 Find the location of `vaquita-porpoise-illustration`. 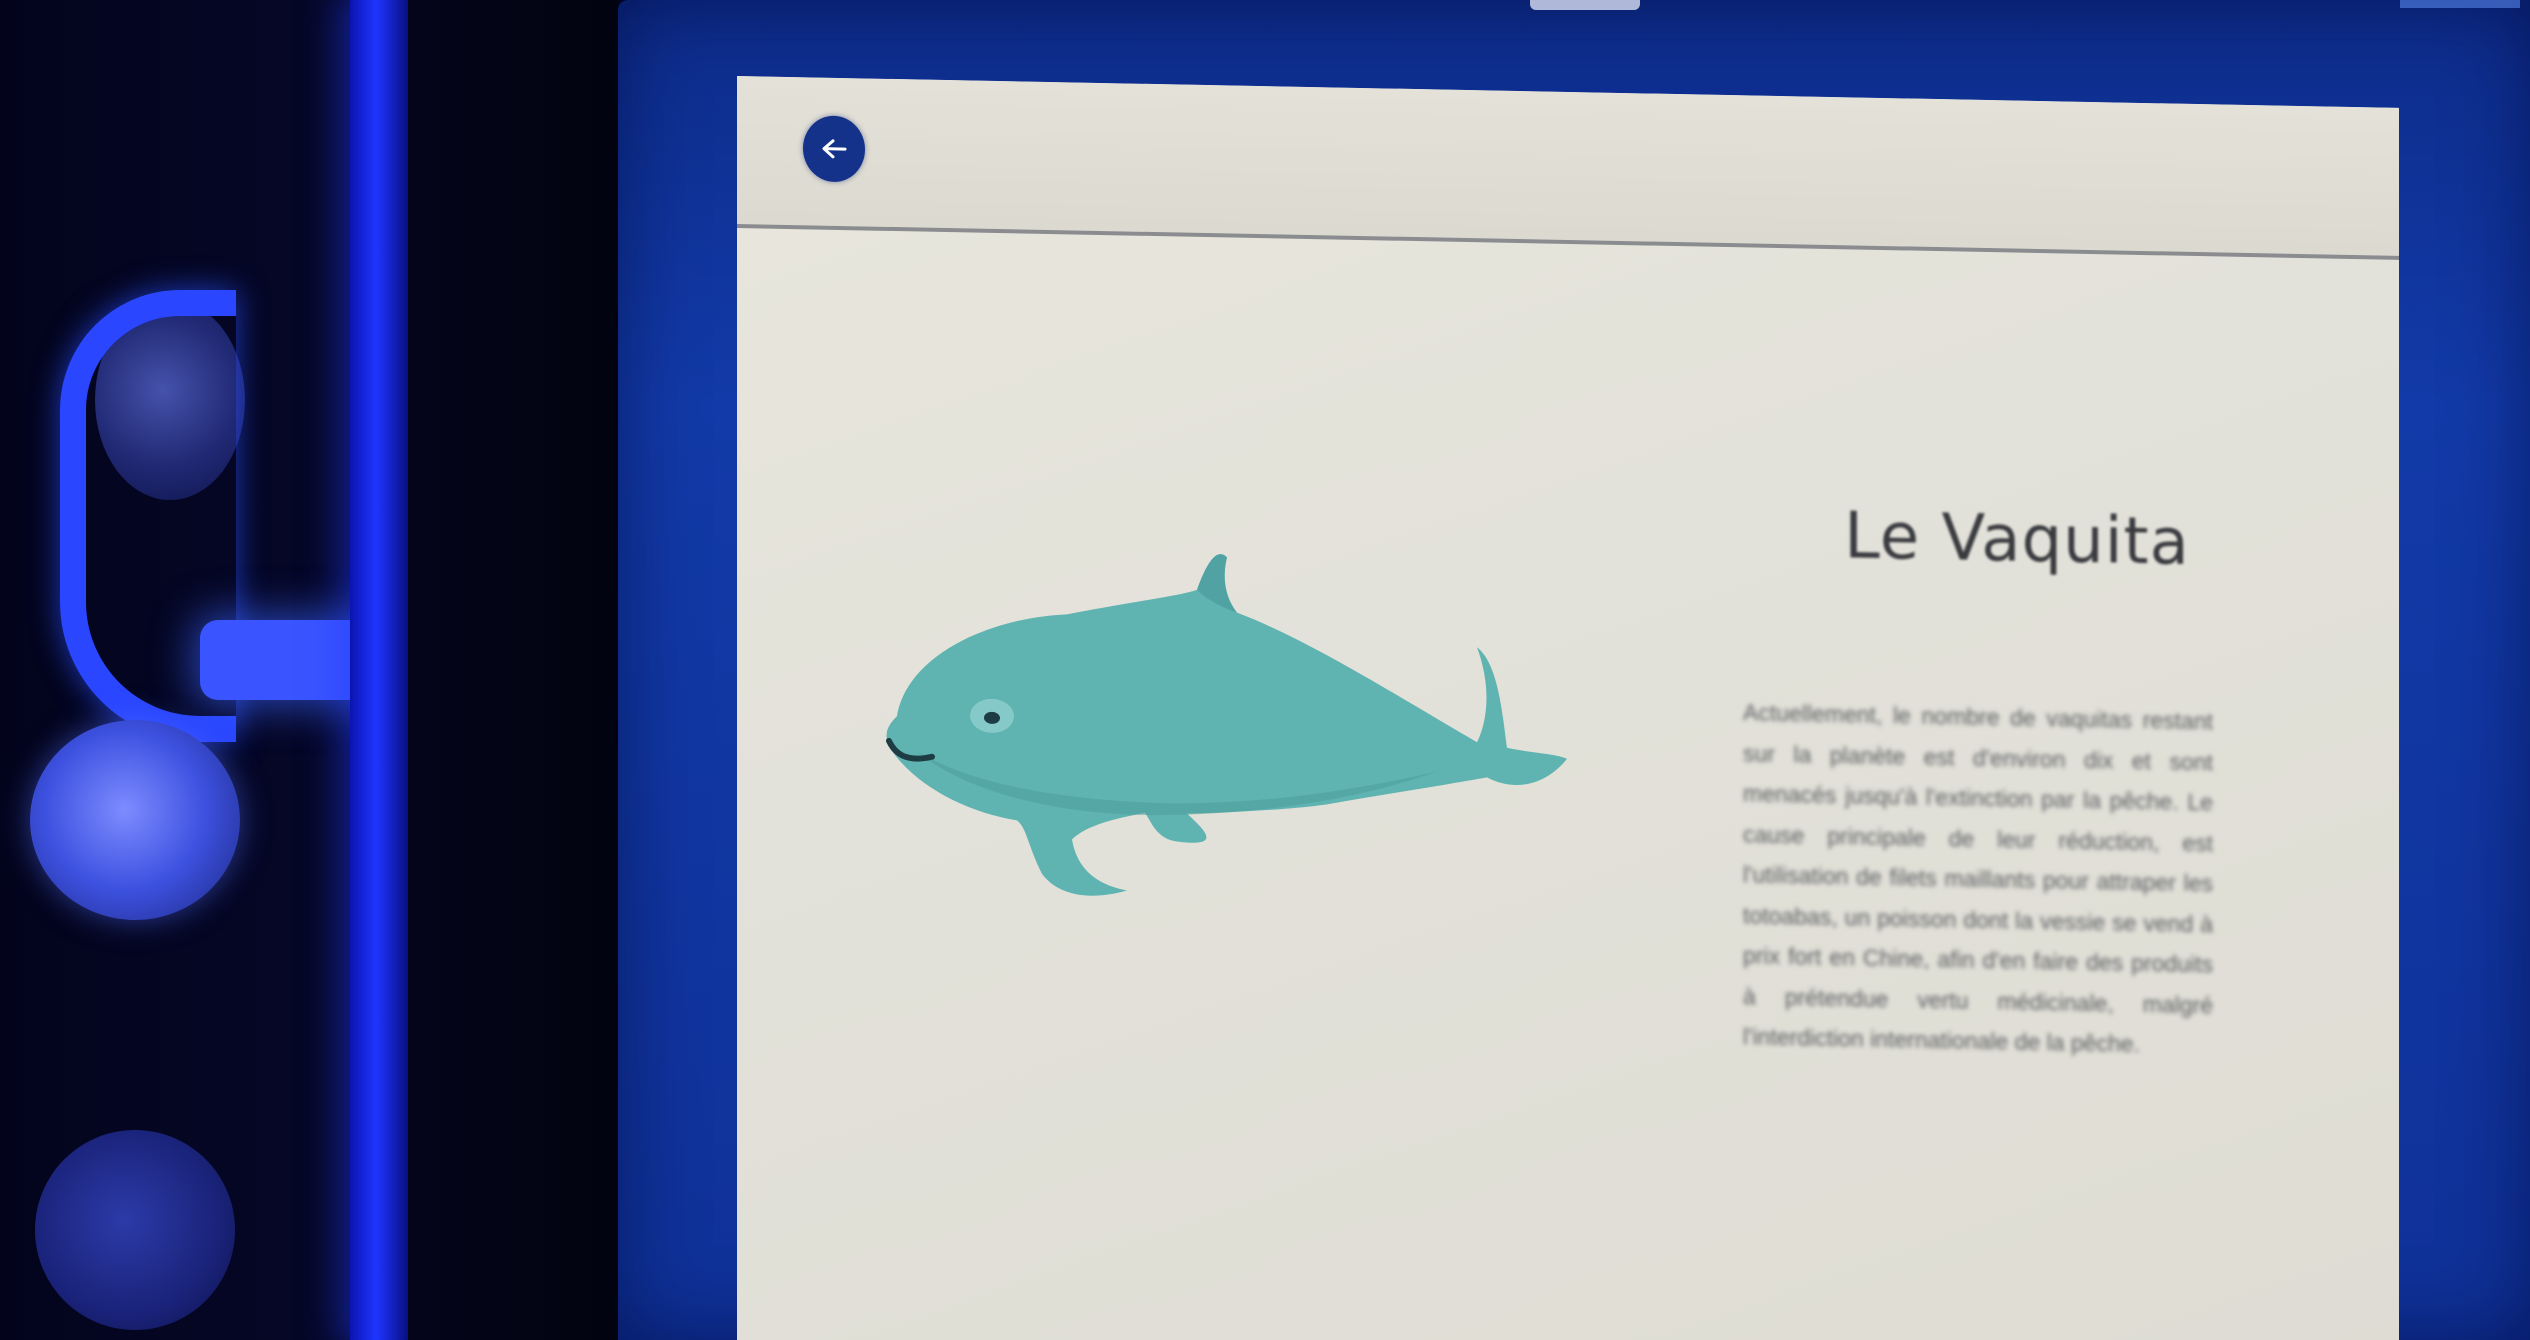

vaquita-porpoise-illustration is located at coordinates (1226, 725).